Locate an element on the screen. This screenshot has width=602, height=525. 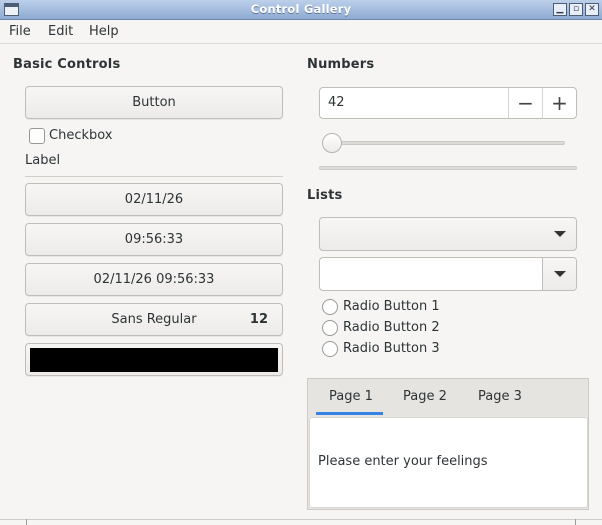
font-button: Sans Regular 12 is located at coordinates (154, 319).